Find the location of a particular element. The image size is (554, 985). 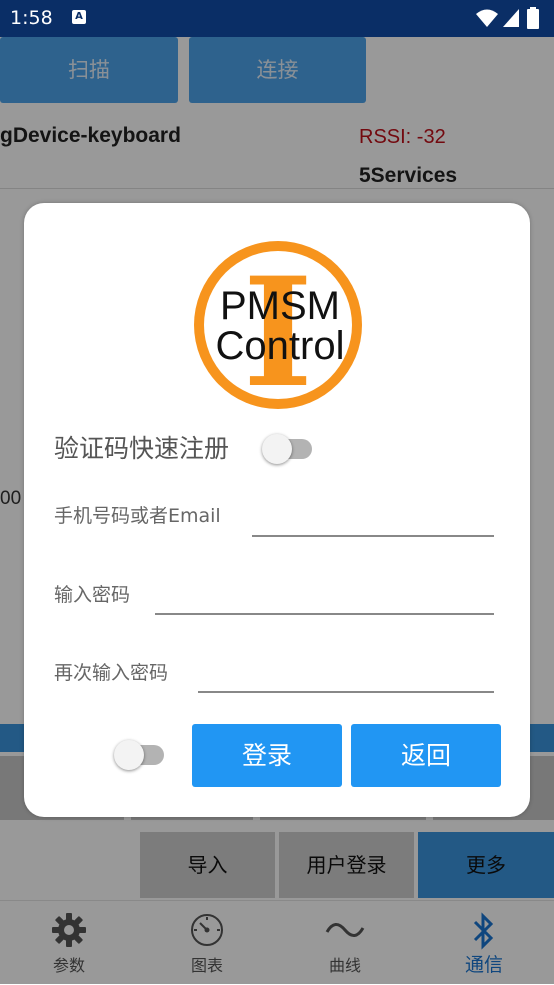

pmsm-logo: I PMSM Control is located at coordinates (278, 328).